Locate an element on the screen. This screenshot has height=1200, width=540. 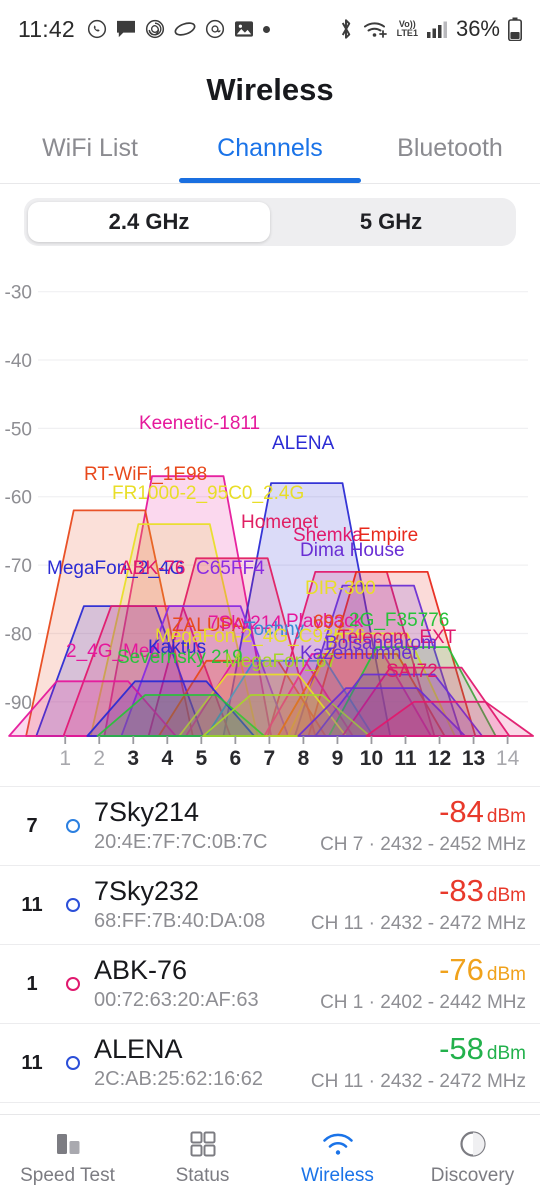
nav-status: Status is located at coordinates (202, 1157).